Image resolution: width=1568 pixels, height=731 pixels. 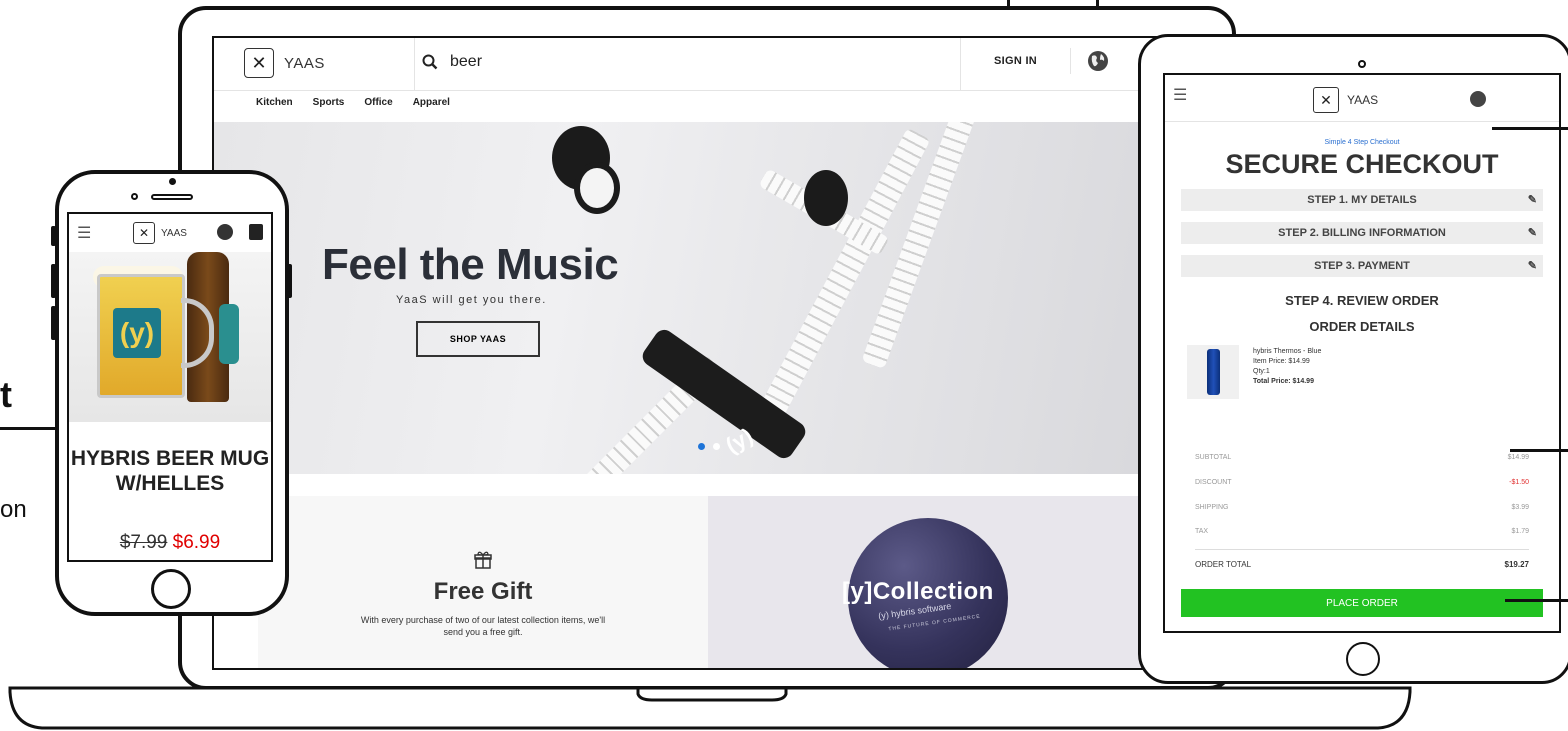 I want to click on search-input, so click(x=600, y=62).